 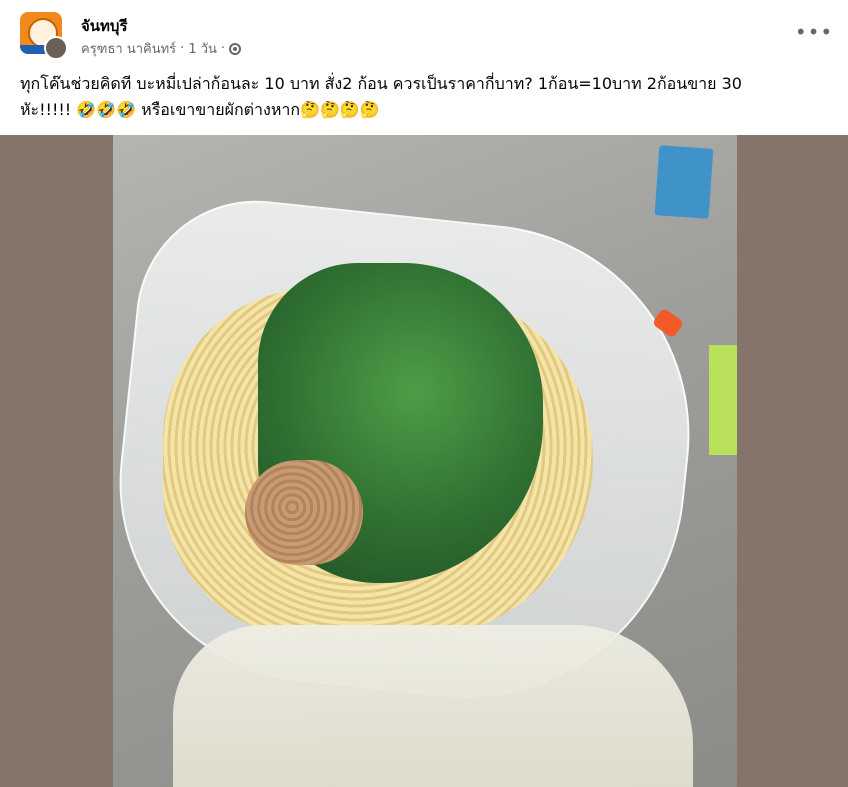 What do you see at coordinates (202, 48) in the screenshot?
I see `post-time: 1 วัน` at bounding box center [202, 48].